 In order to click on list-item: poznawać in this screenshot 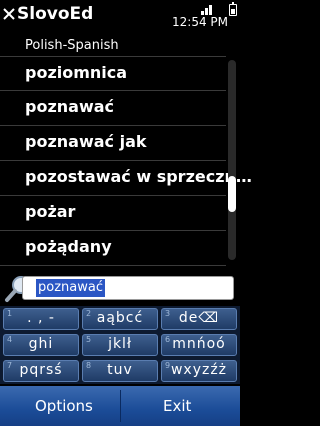, I will do `click(113, 108)`.